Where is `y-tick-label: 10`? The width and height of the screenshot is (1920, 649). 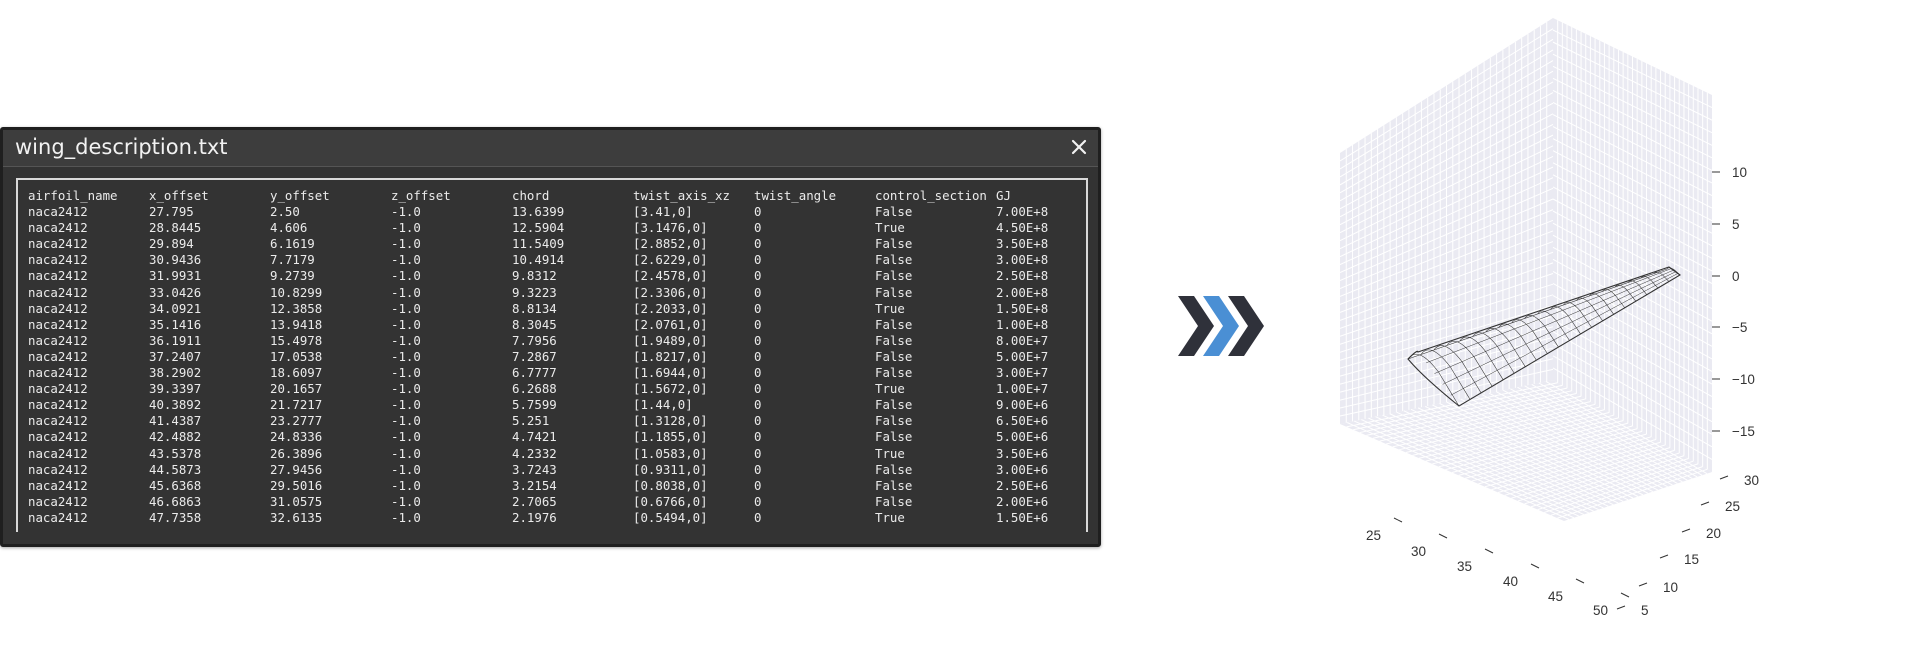 y-tick-label: 10 is located at coordinates (1670, 587).